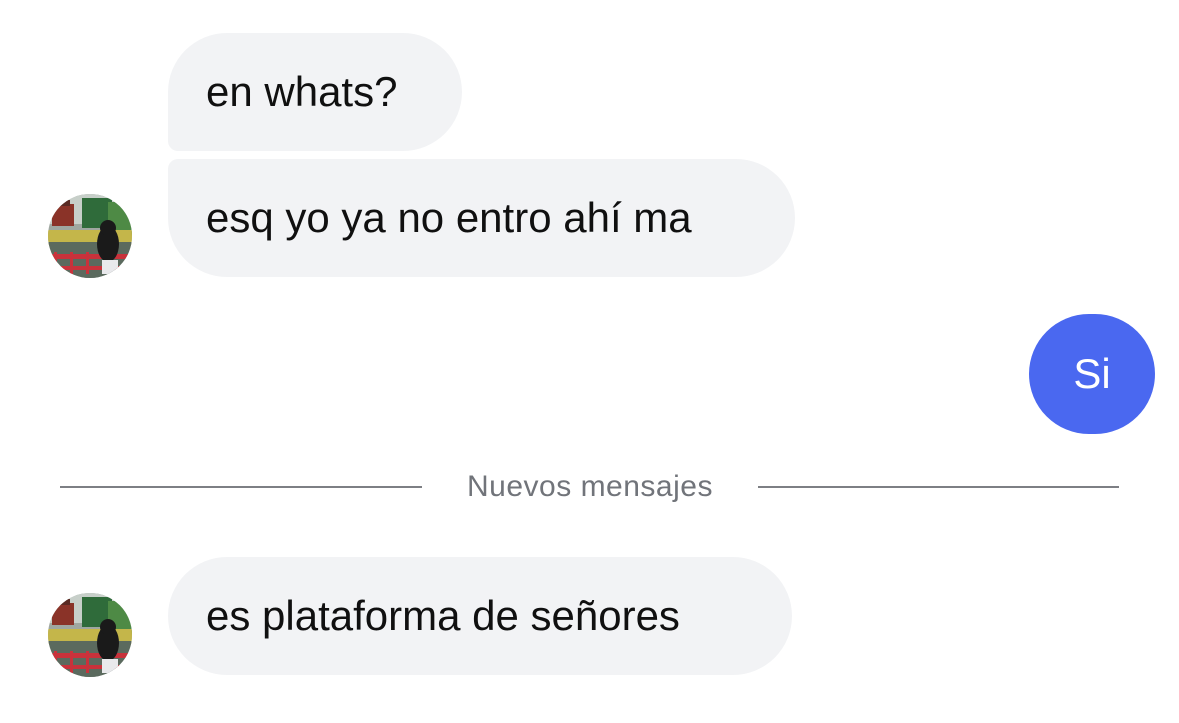 The image size is (1179, 723). Describe the element at coordinates (241, 487) in the screenshot. I see `divider-line-left` at that location.